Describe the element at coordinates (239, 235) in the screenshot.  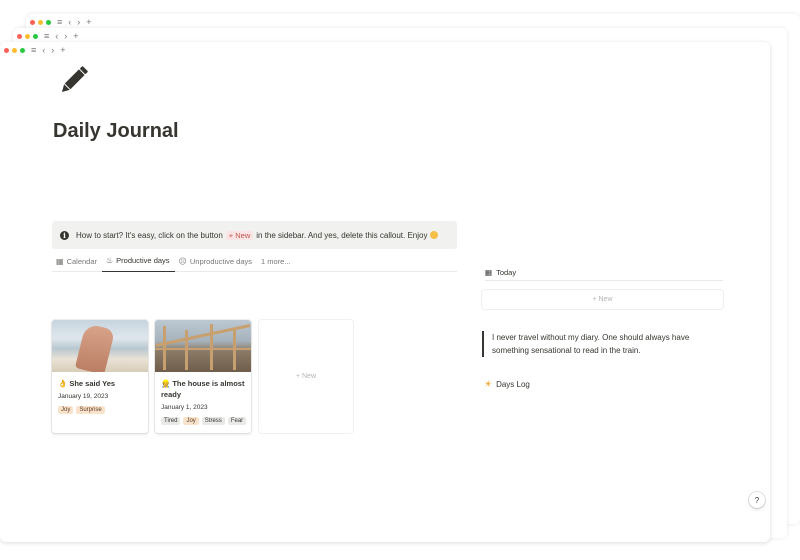
I see `new-chip: + New` at that location.